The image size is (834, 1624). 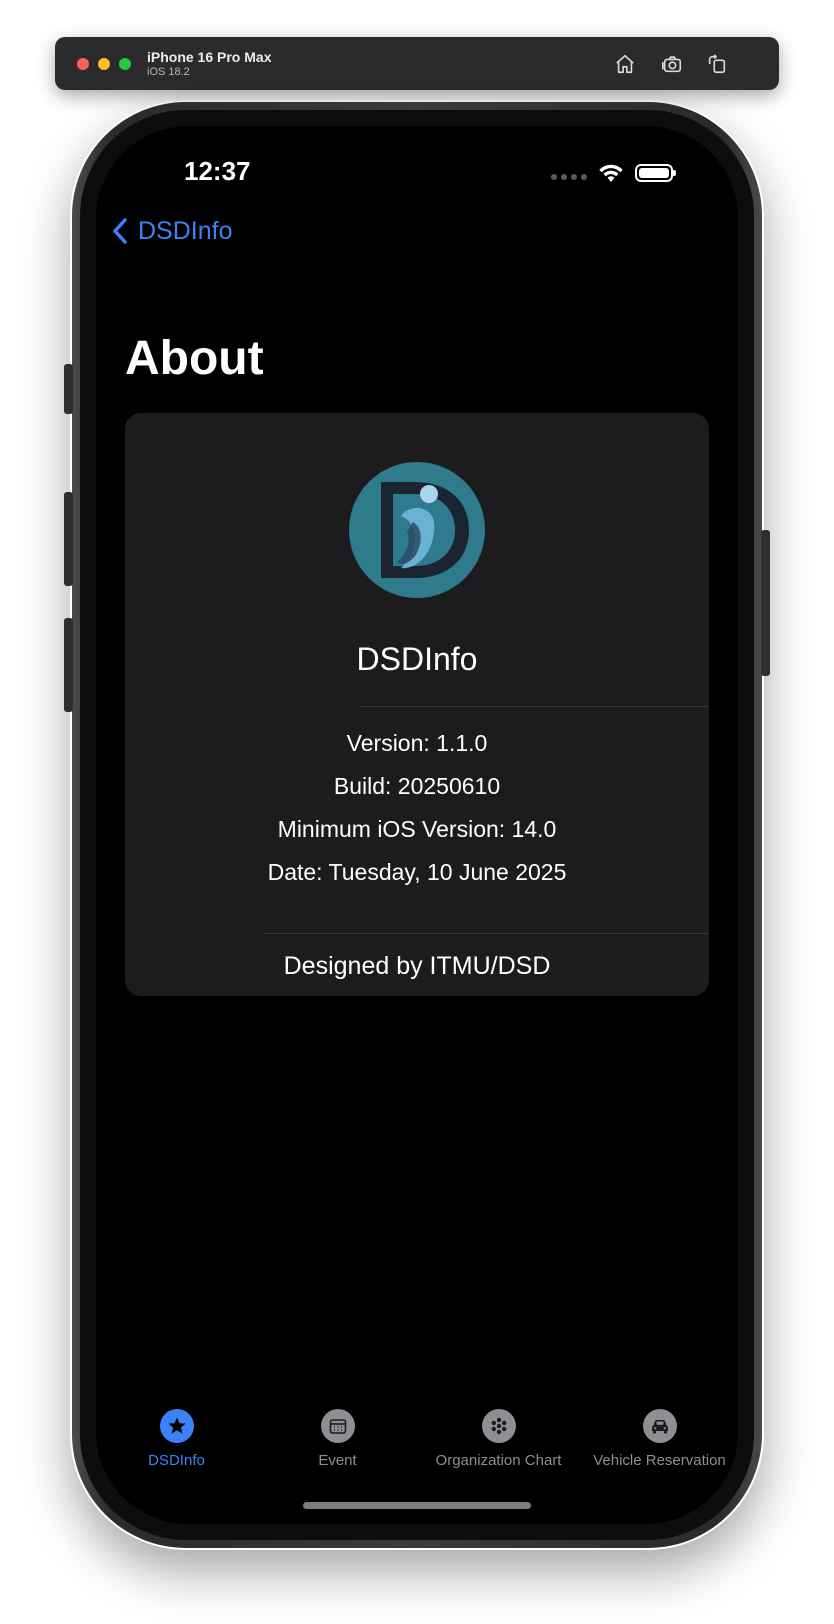 I want to click on zoom-window-button, so click(x=125, y=64).